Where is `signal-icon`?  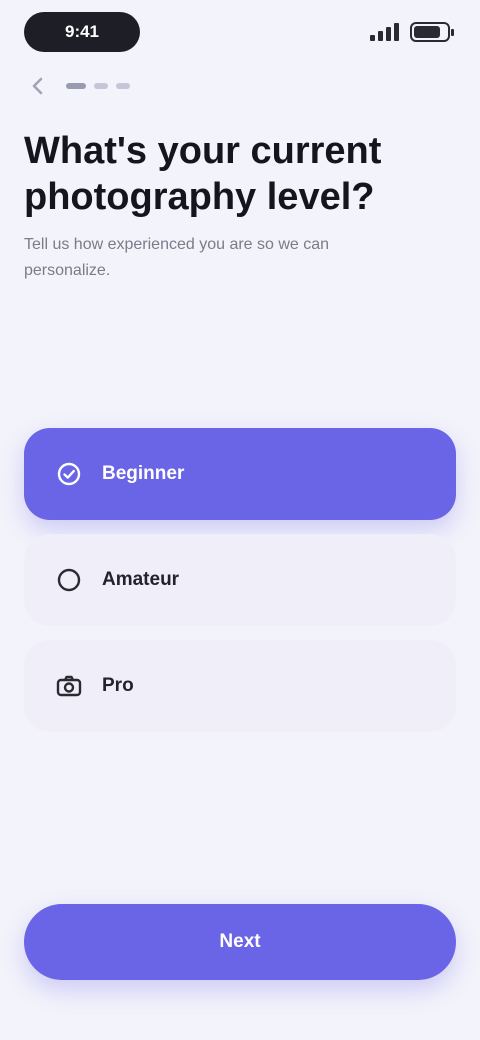 signal-icon is located at coordinates (385, 32).